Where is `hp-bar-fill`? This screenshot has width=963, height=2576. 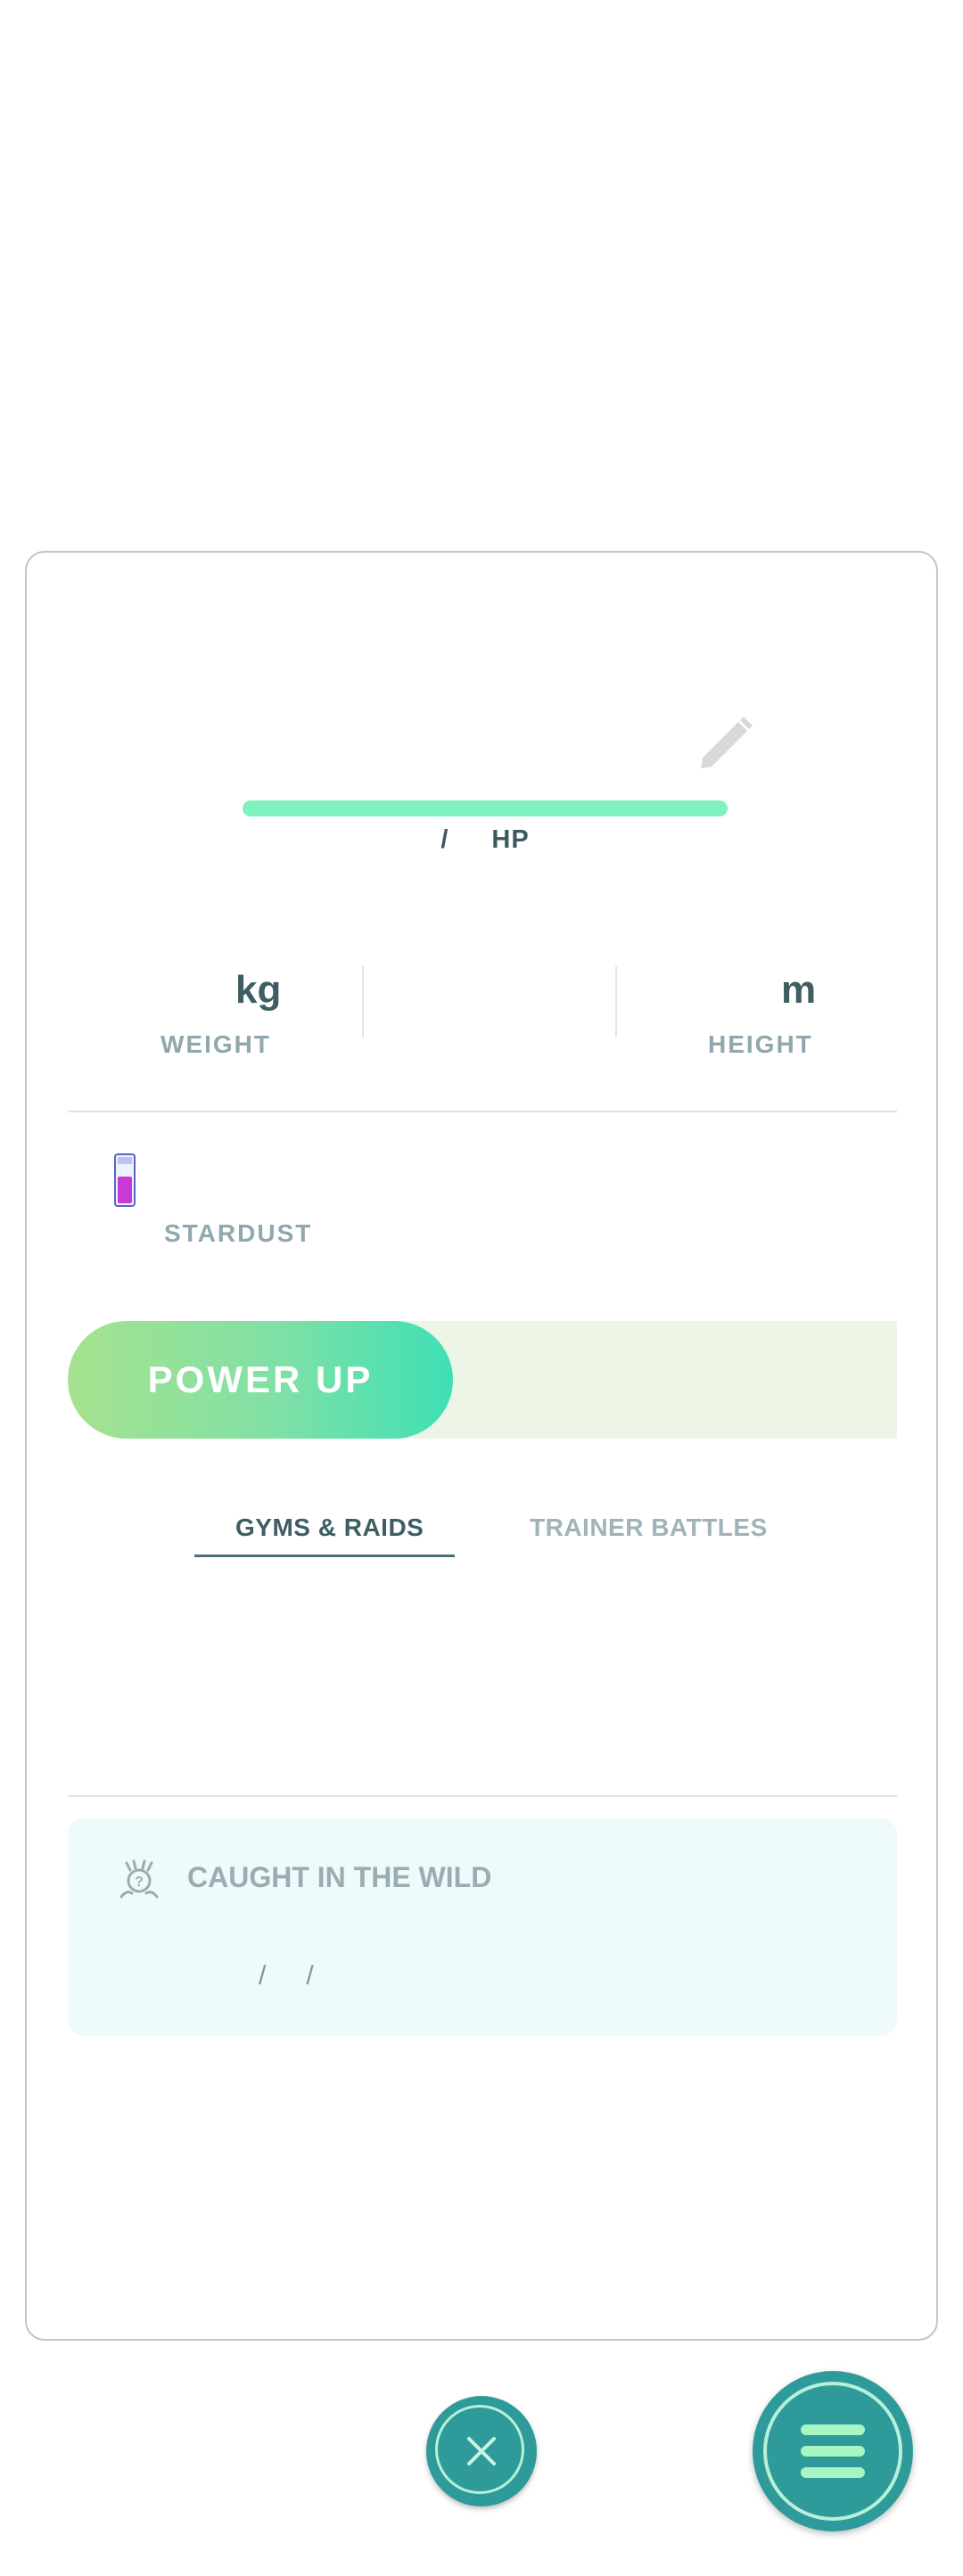 hp-bar-fill is located at coordinates (485, 808).